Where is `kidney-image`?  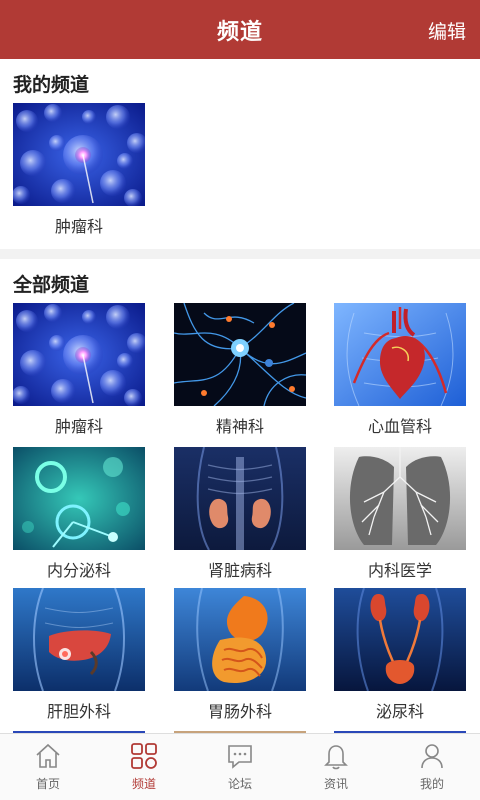 kidney-image is located at coordinates (240, 498).